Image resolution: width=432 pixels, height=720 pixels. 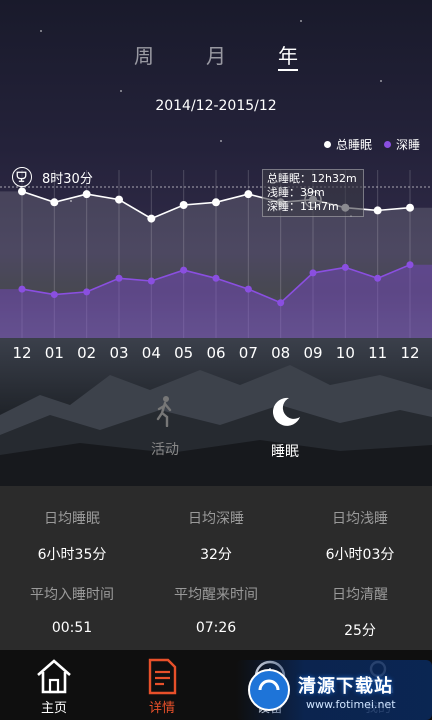 What do you see at coordinates (162, 676) in the screenshot?
I see `document-icon` at bounding box center [162, 676].